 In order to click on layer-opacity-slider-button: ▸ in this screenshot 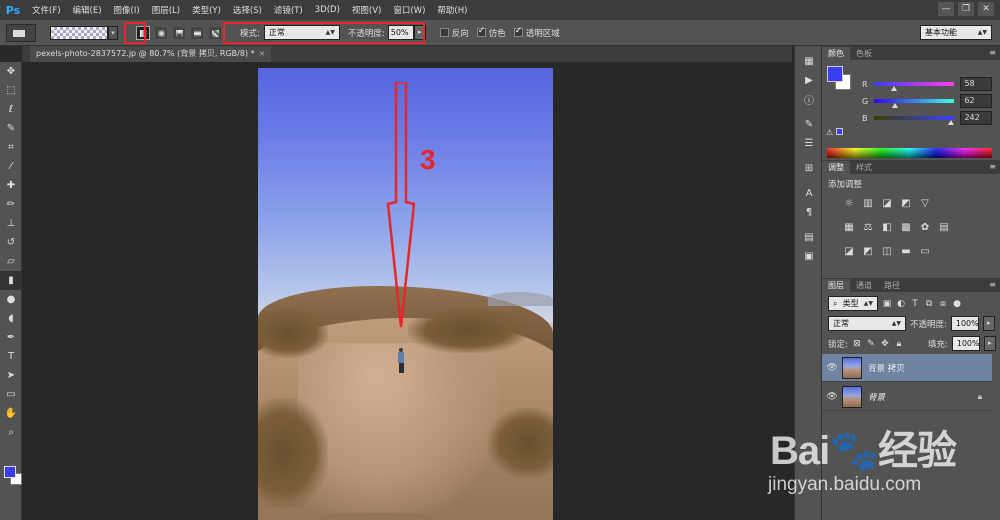, I will do `click(988, 323)`.